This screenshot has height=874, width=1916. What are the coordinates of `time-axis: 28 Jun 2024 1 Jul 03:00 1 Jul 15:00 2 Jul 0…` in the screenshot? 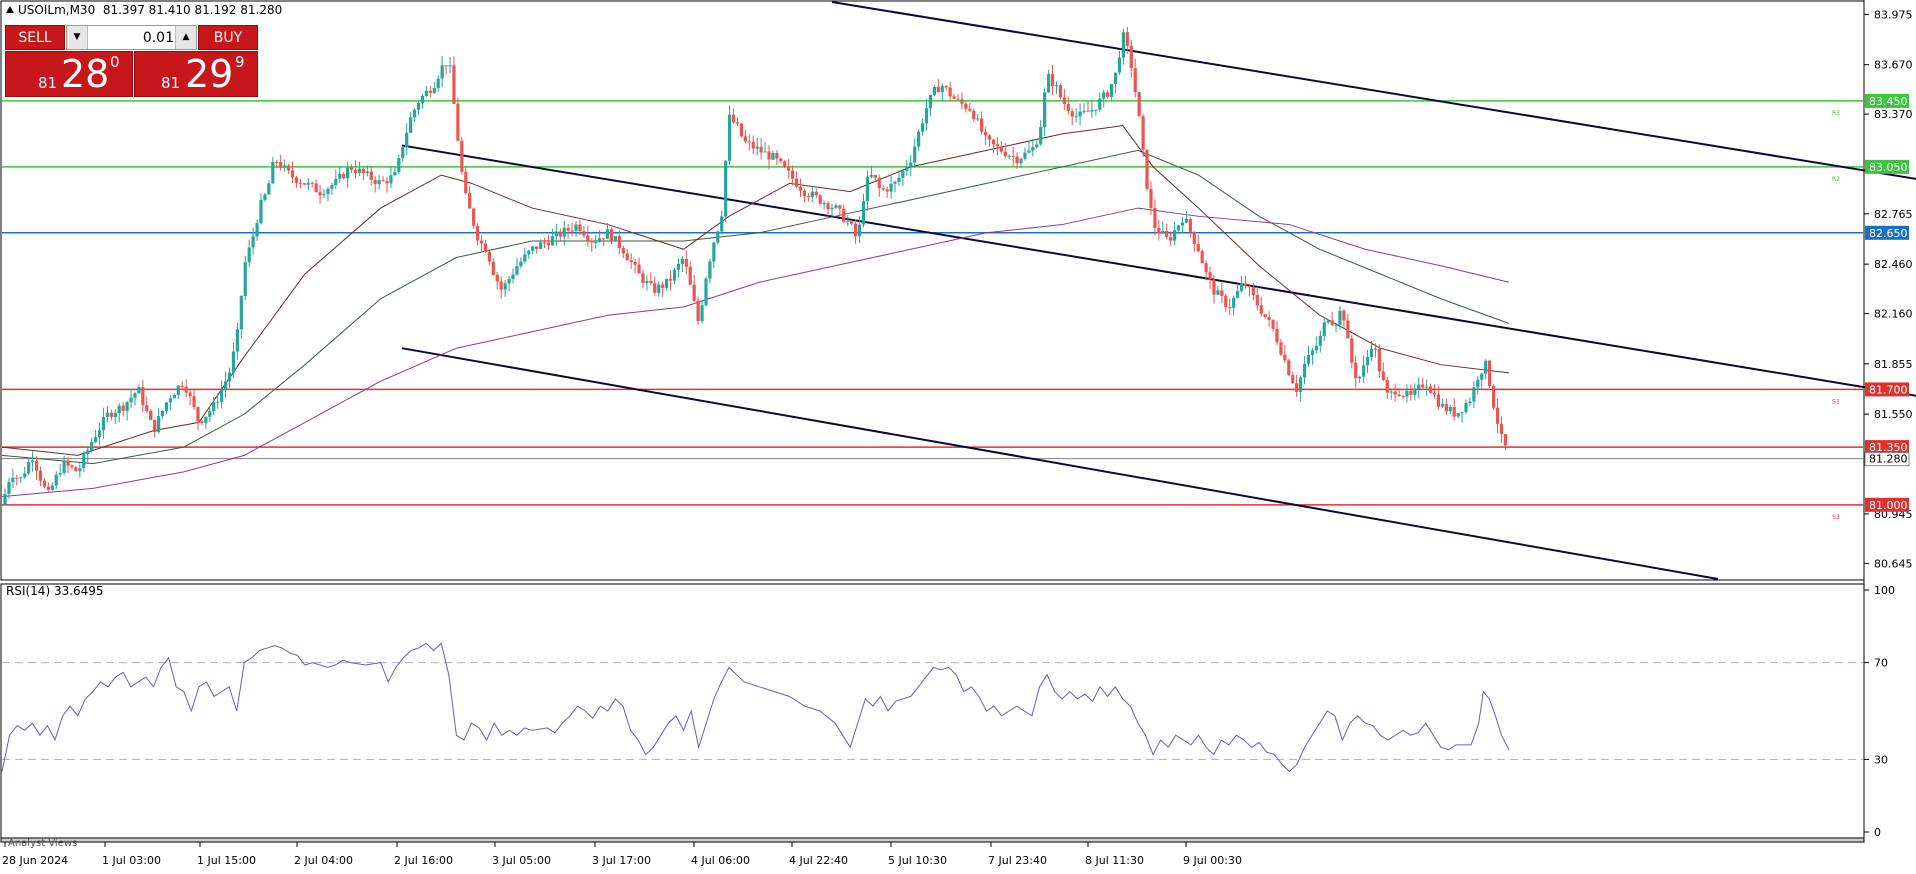 It's located at (622, 854).